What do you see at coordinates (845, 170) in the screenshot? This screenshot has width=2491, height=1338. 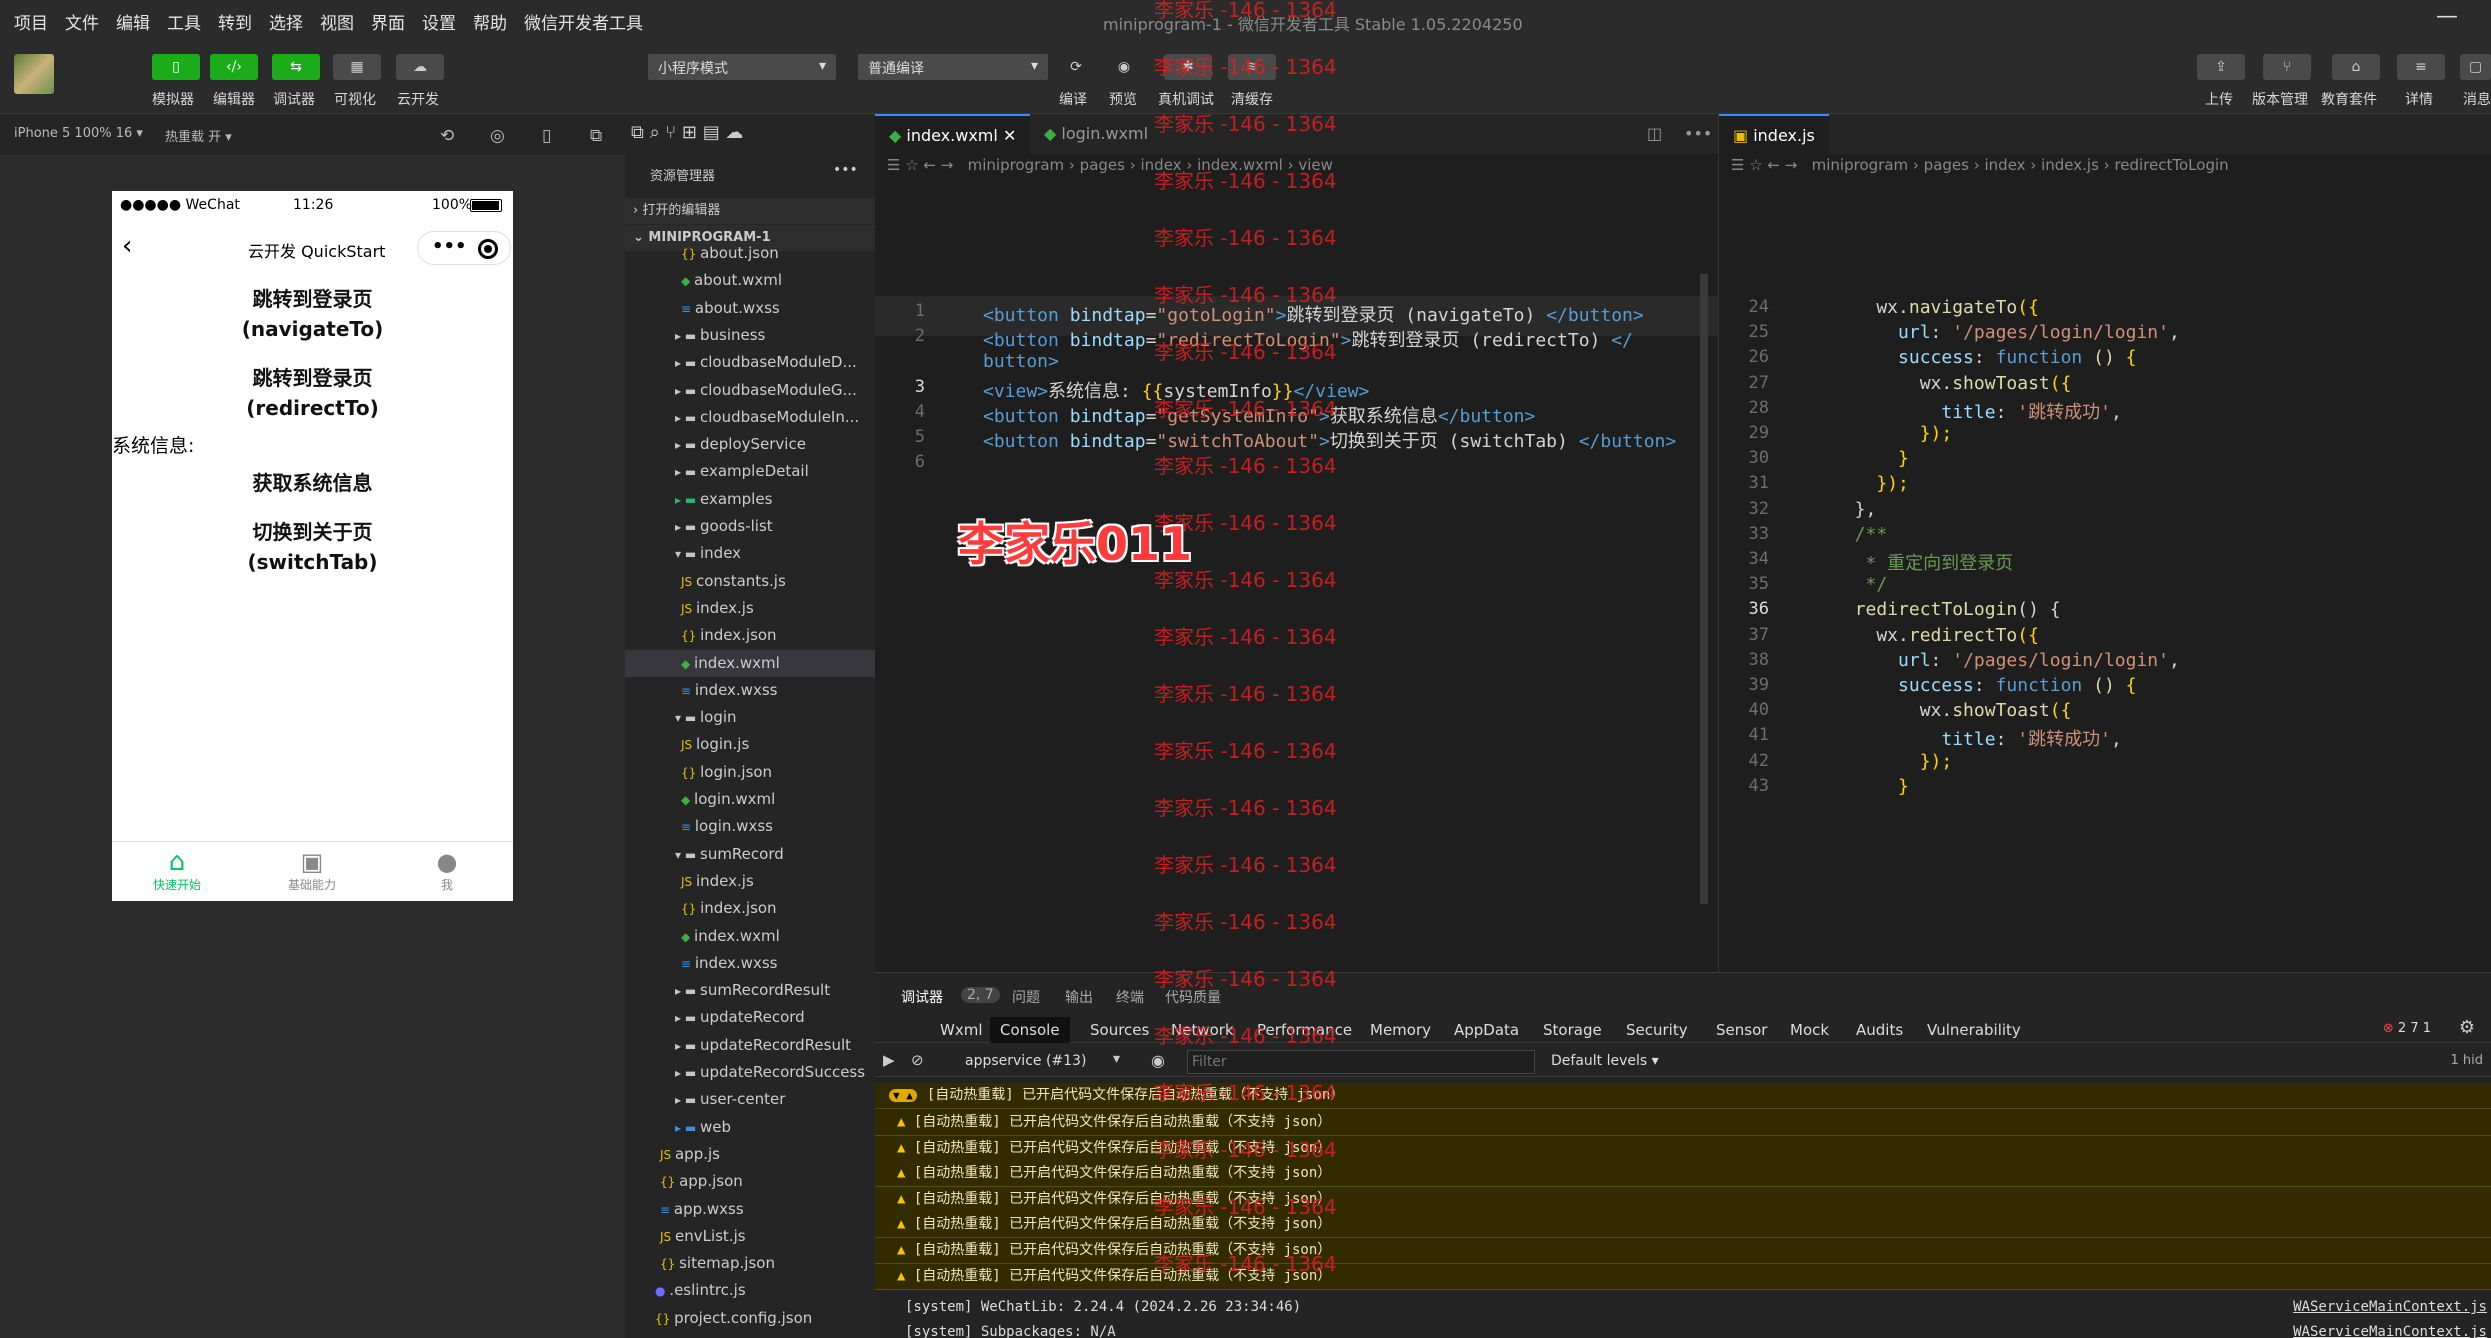 I see `more-icon: •••` at bounding box center [845, 170].